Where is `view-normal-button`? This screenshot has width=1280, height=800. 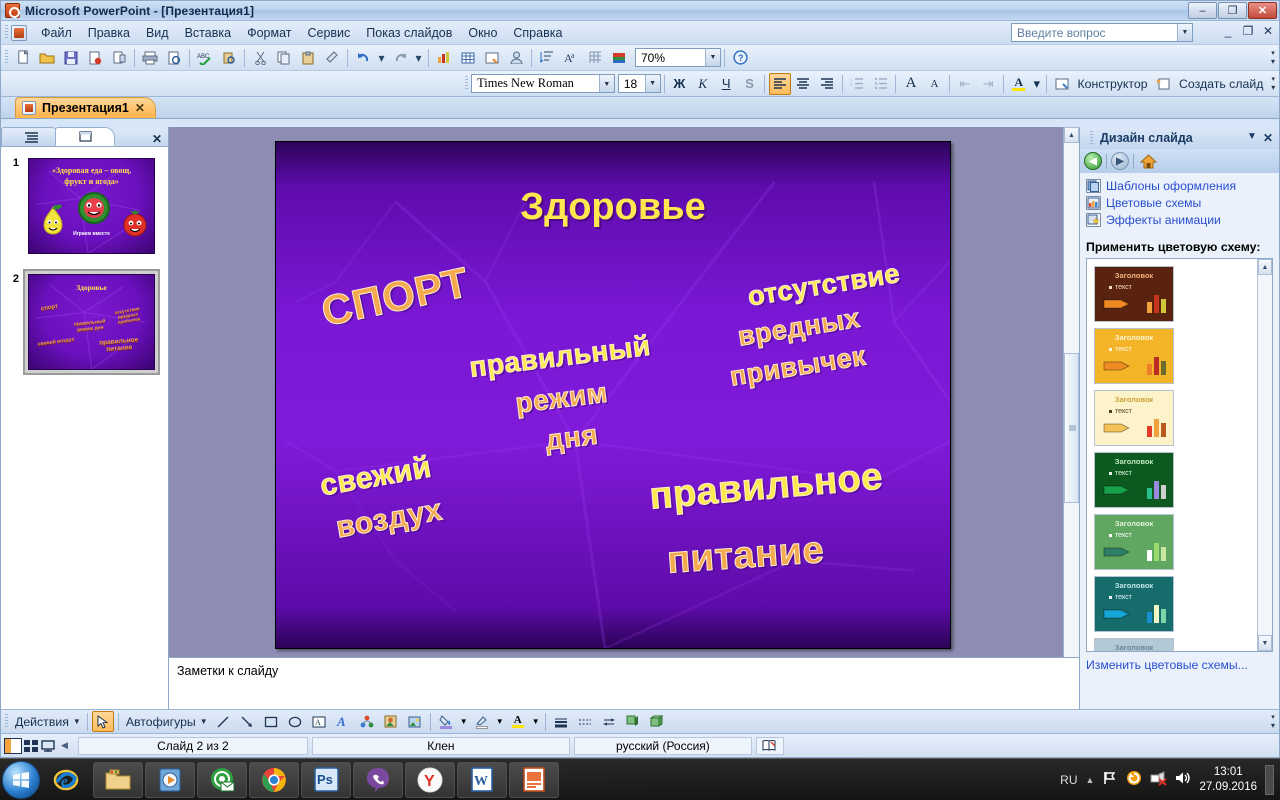
view-normal-button is located at coordinates (13, 745).